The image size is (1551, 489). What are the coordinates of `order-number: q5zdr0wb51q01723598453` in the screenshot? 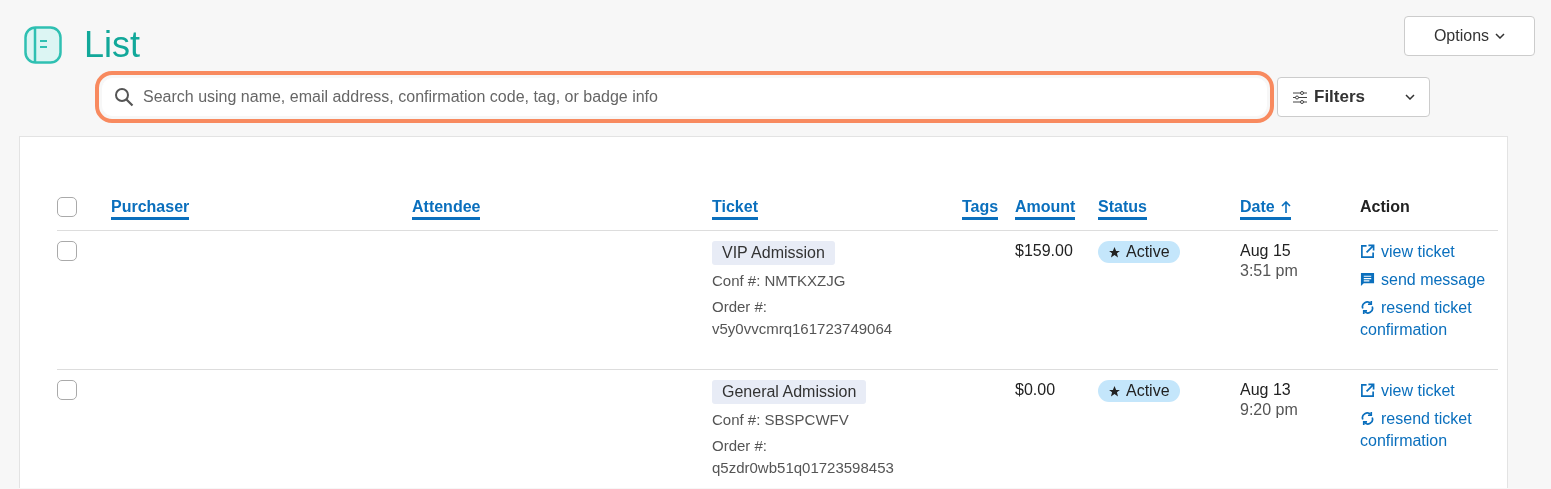 It's located at (803, 468).